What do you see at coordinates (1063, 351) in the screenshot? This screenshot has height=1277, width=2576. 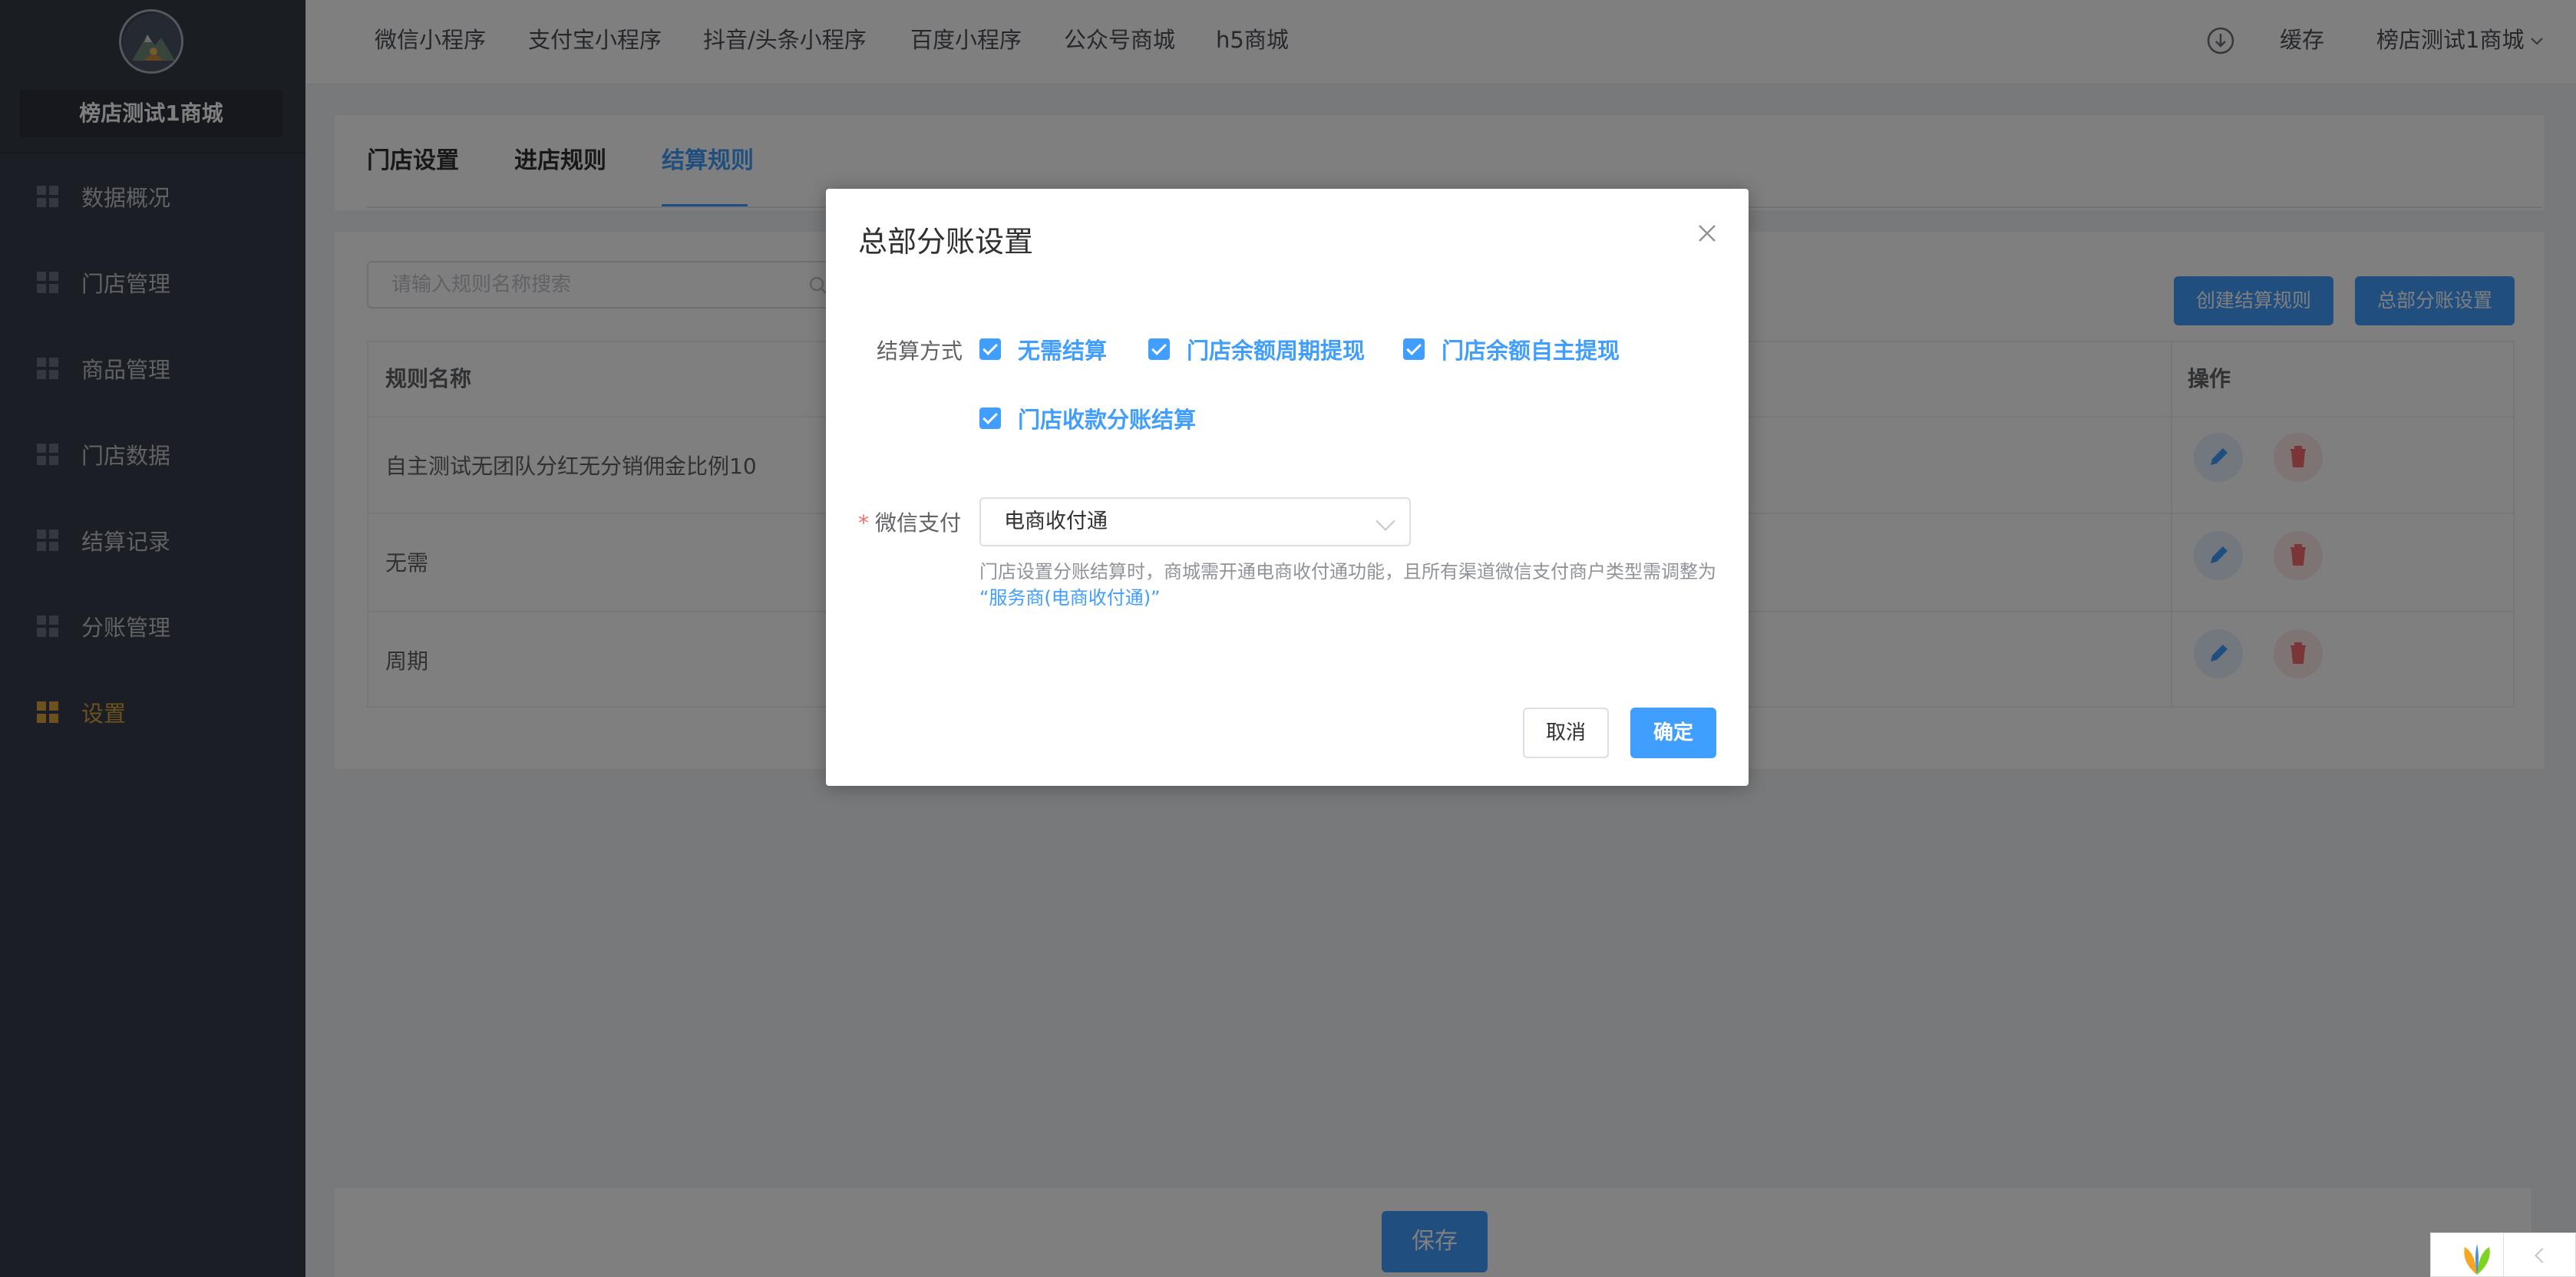 I see `checkbox-label: 无需结算` at bounding box center [1063, 351].